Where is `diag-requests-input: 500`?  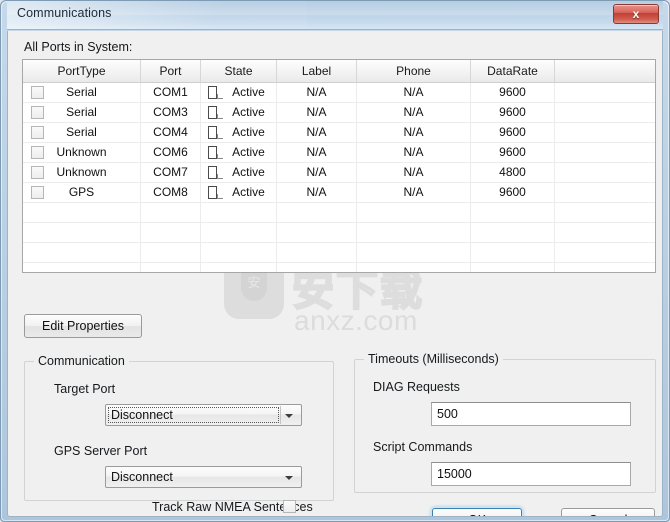 diag-requests-input: 500 is located at coordinates (531, 414).